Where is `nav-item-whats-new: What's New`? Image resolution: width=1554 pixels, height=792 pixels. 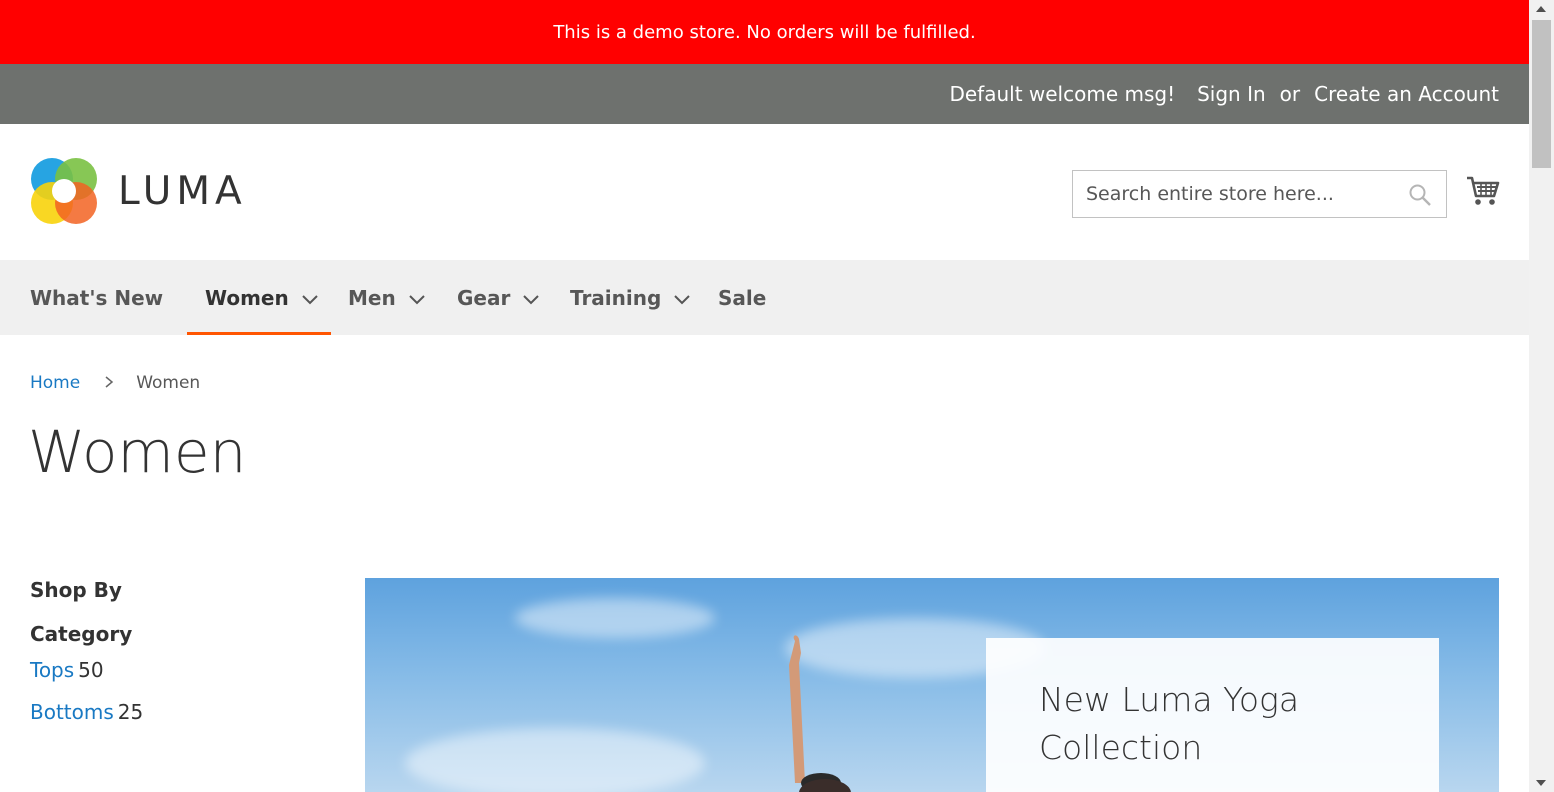
nav-item-whats-new: What's New is located at coordinates (96, 297).